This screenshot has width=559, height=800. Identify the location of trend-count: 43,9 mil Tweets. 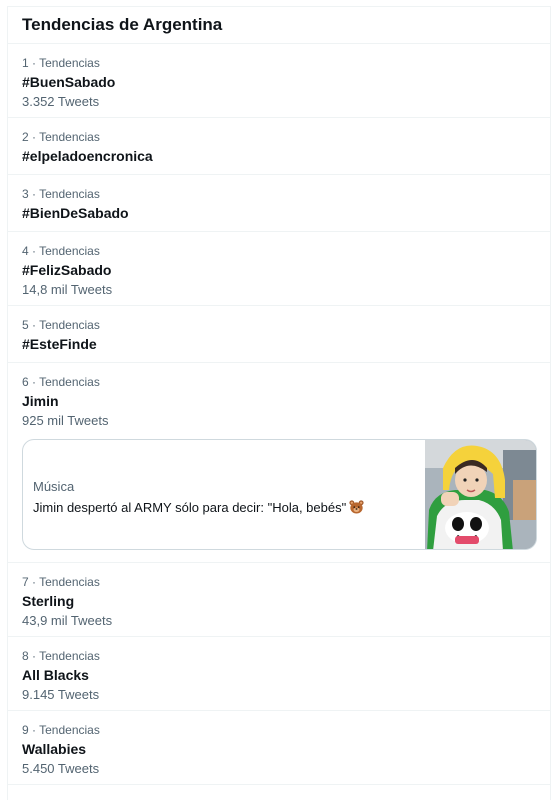
(67, 620).